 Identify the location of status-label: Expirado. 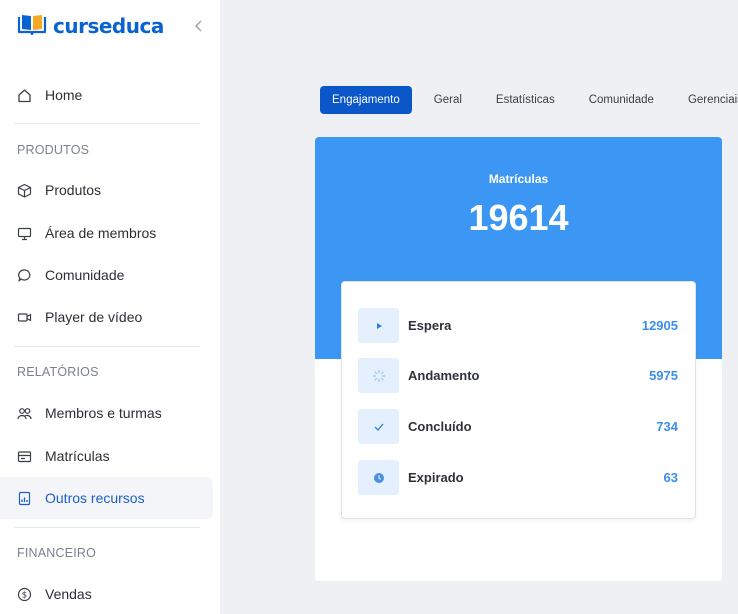
(436, 477).